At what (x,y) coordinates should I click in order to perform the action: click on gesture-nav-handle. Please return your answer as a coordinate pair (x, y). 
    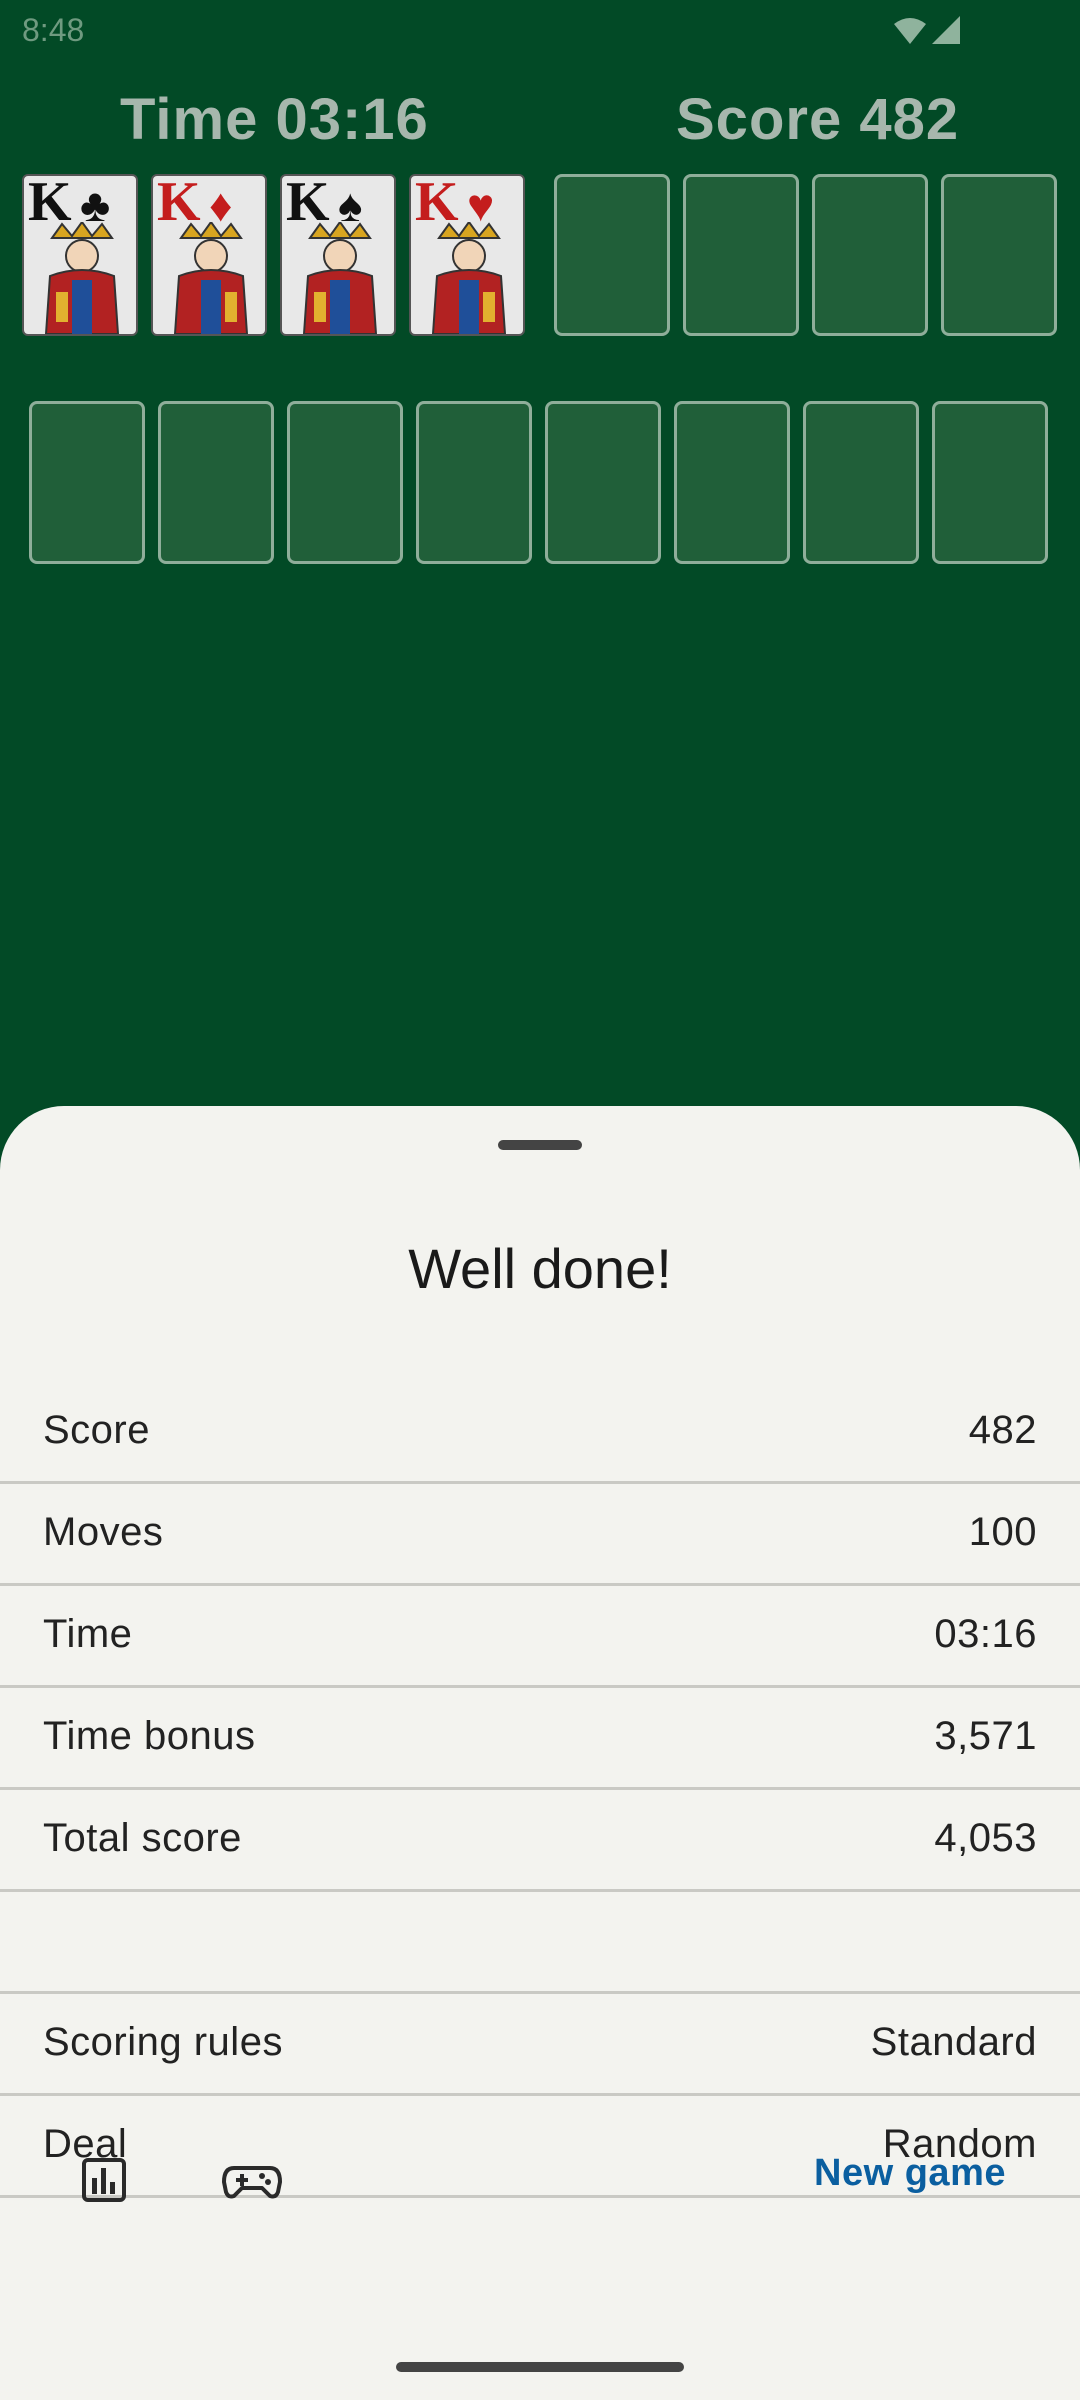
    Looking at the image, I should click on (540, 2367).